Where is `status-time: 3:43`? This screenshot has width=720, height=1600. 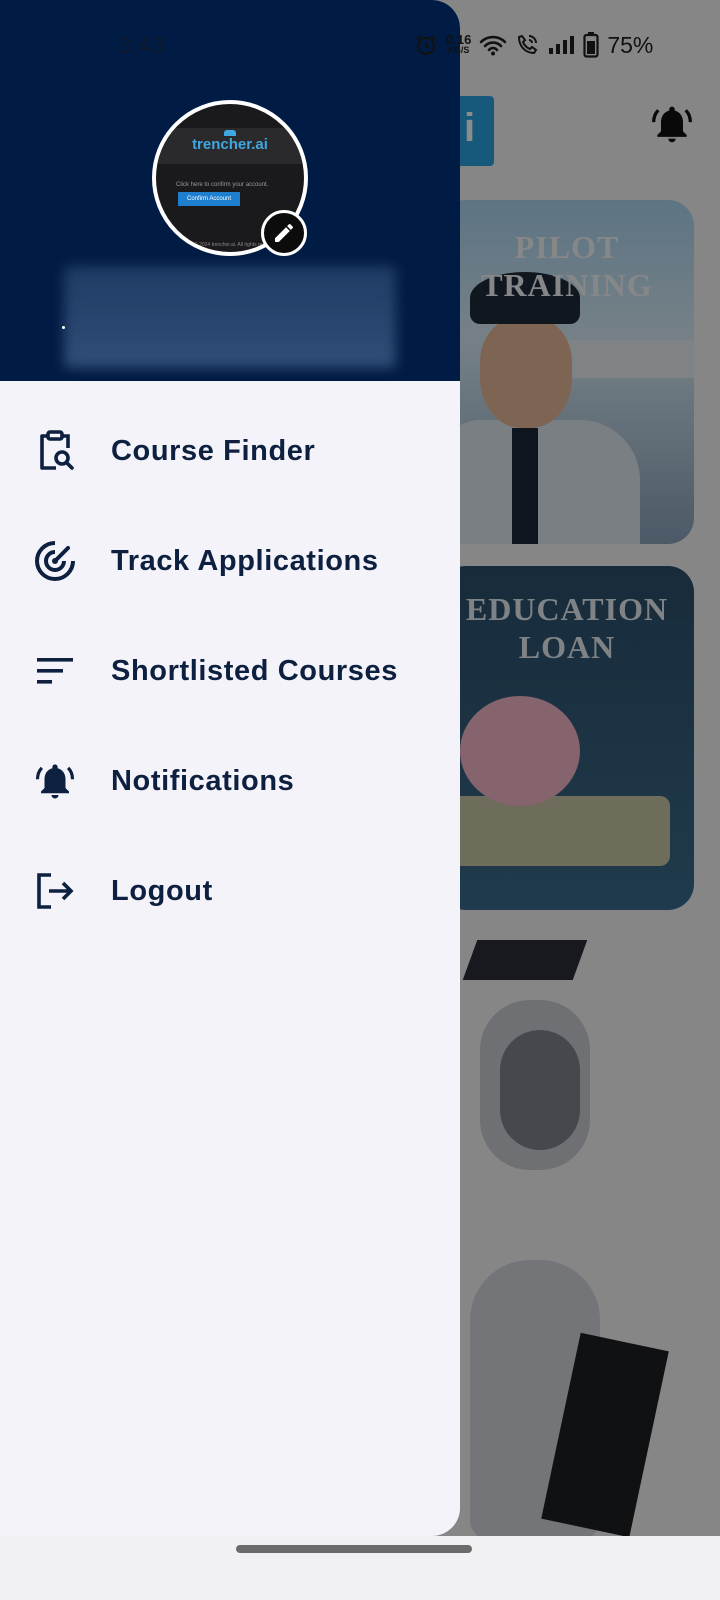
status-time: 3:43 is located at coordinates (141, 45).